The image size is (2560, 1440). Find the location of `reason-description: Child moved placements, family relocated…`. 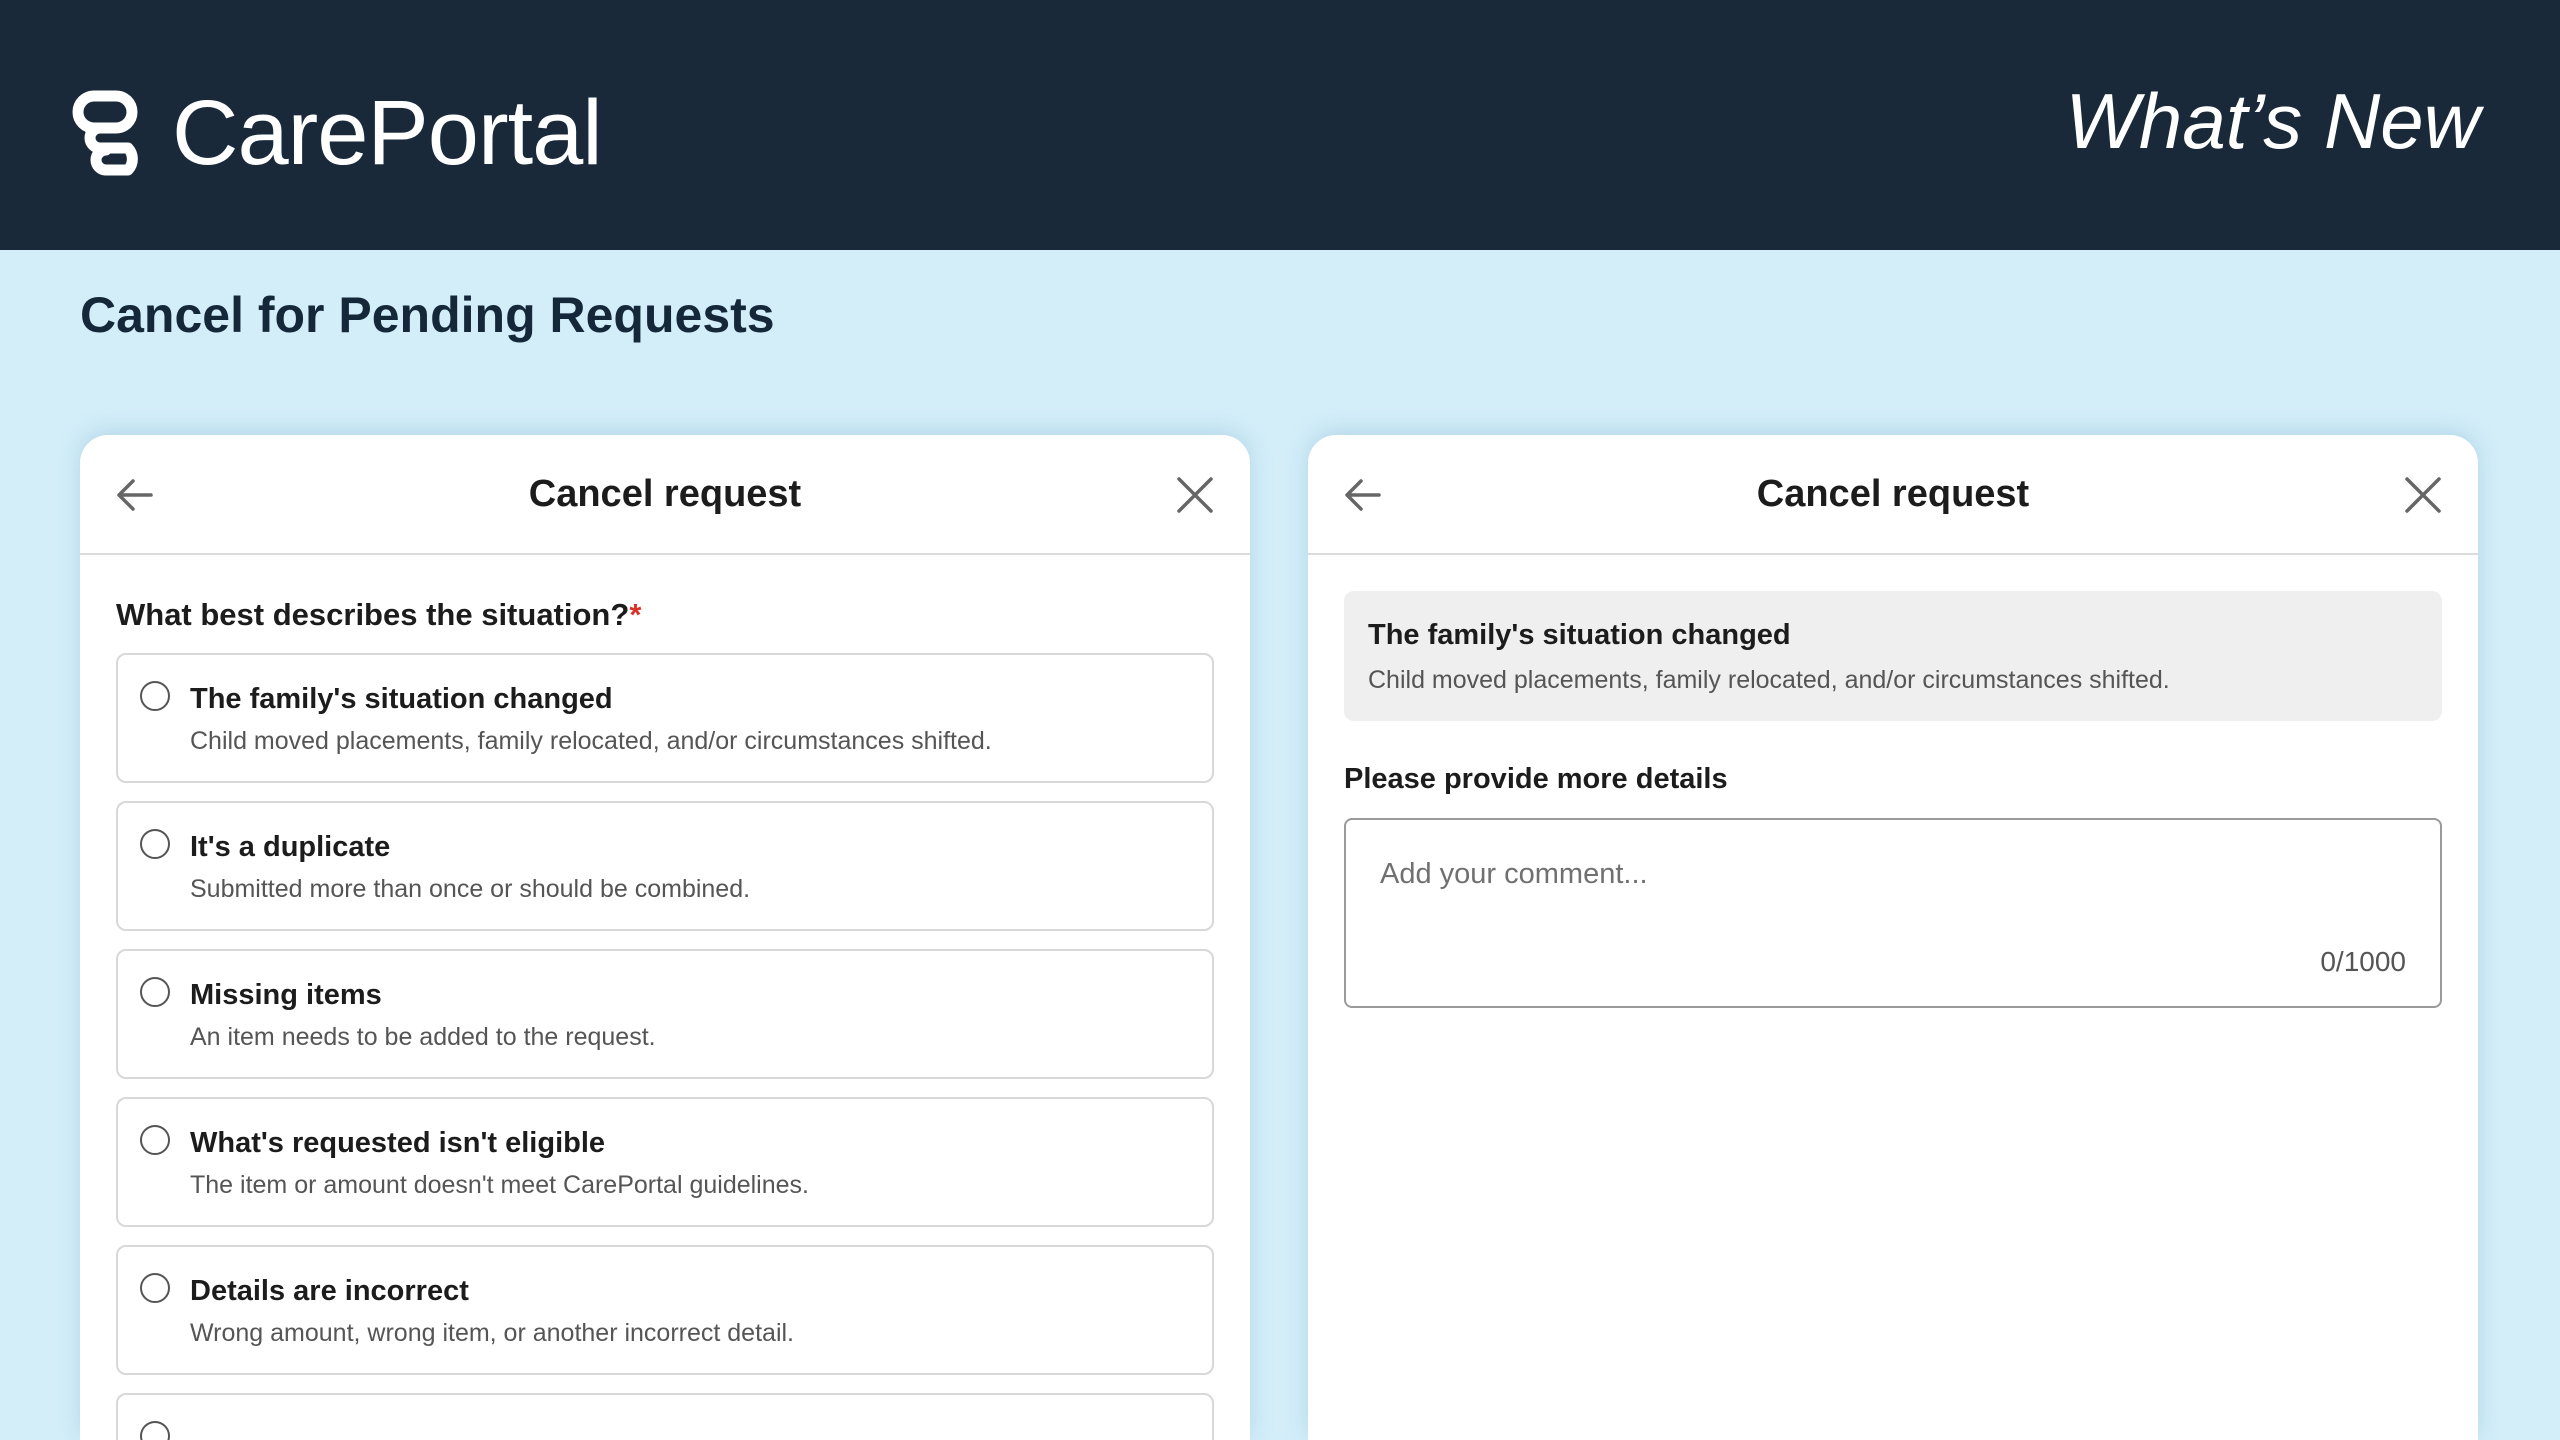

reason-description: Child moved placements, family relocated… is located at coordinates (591, 741).